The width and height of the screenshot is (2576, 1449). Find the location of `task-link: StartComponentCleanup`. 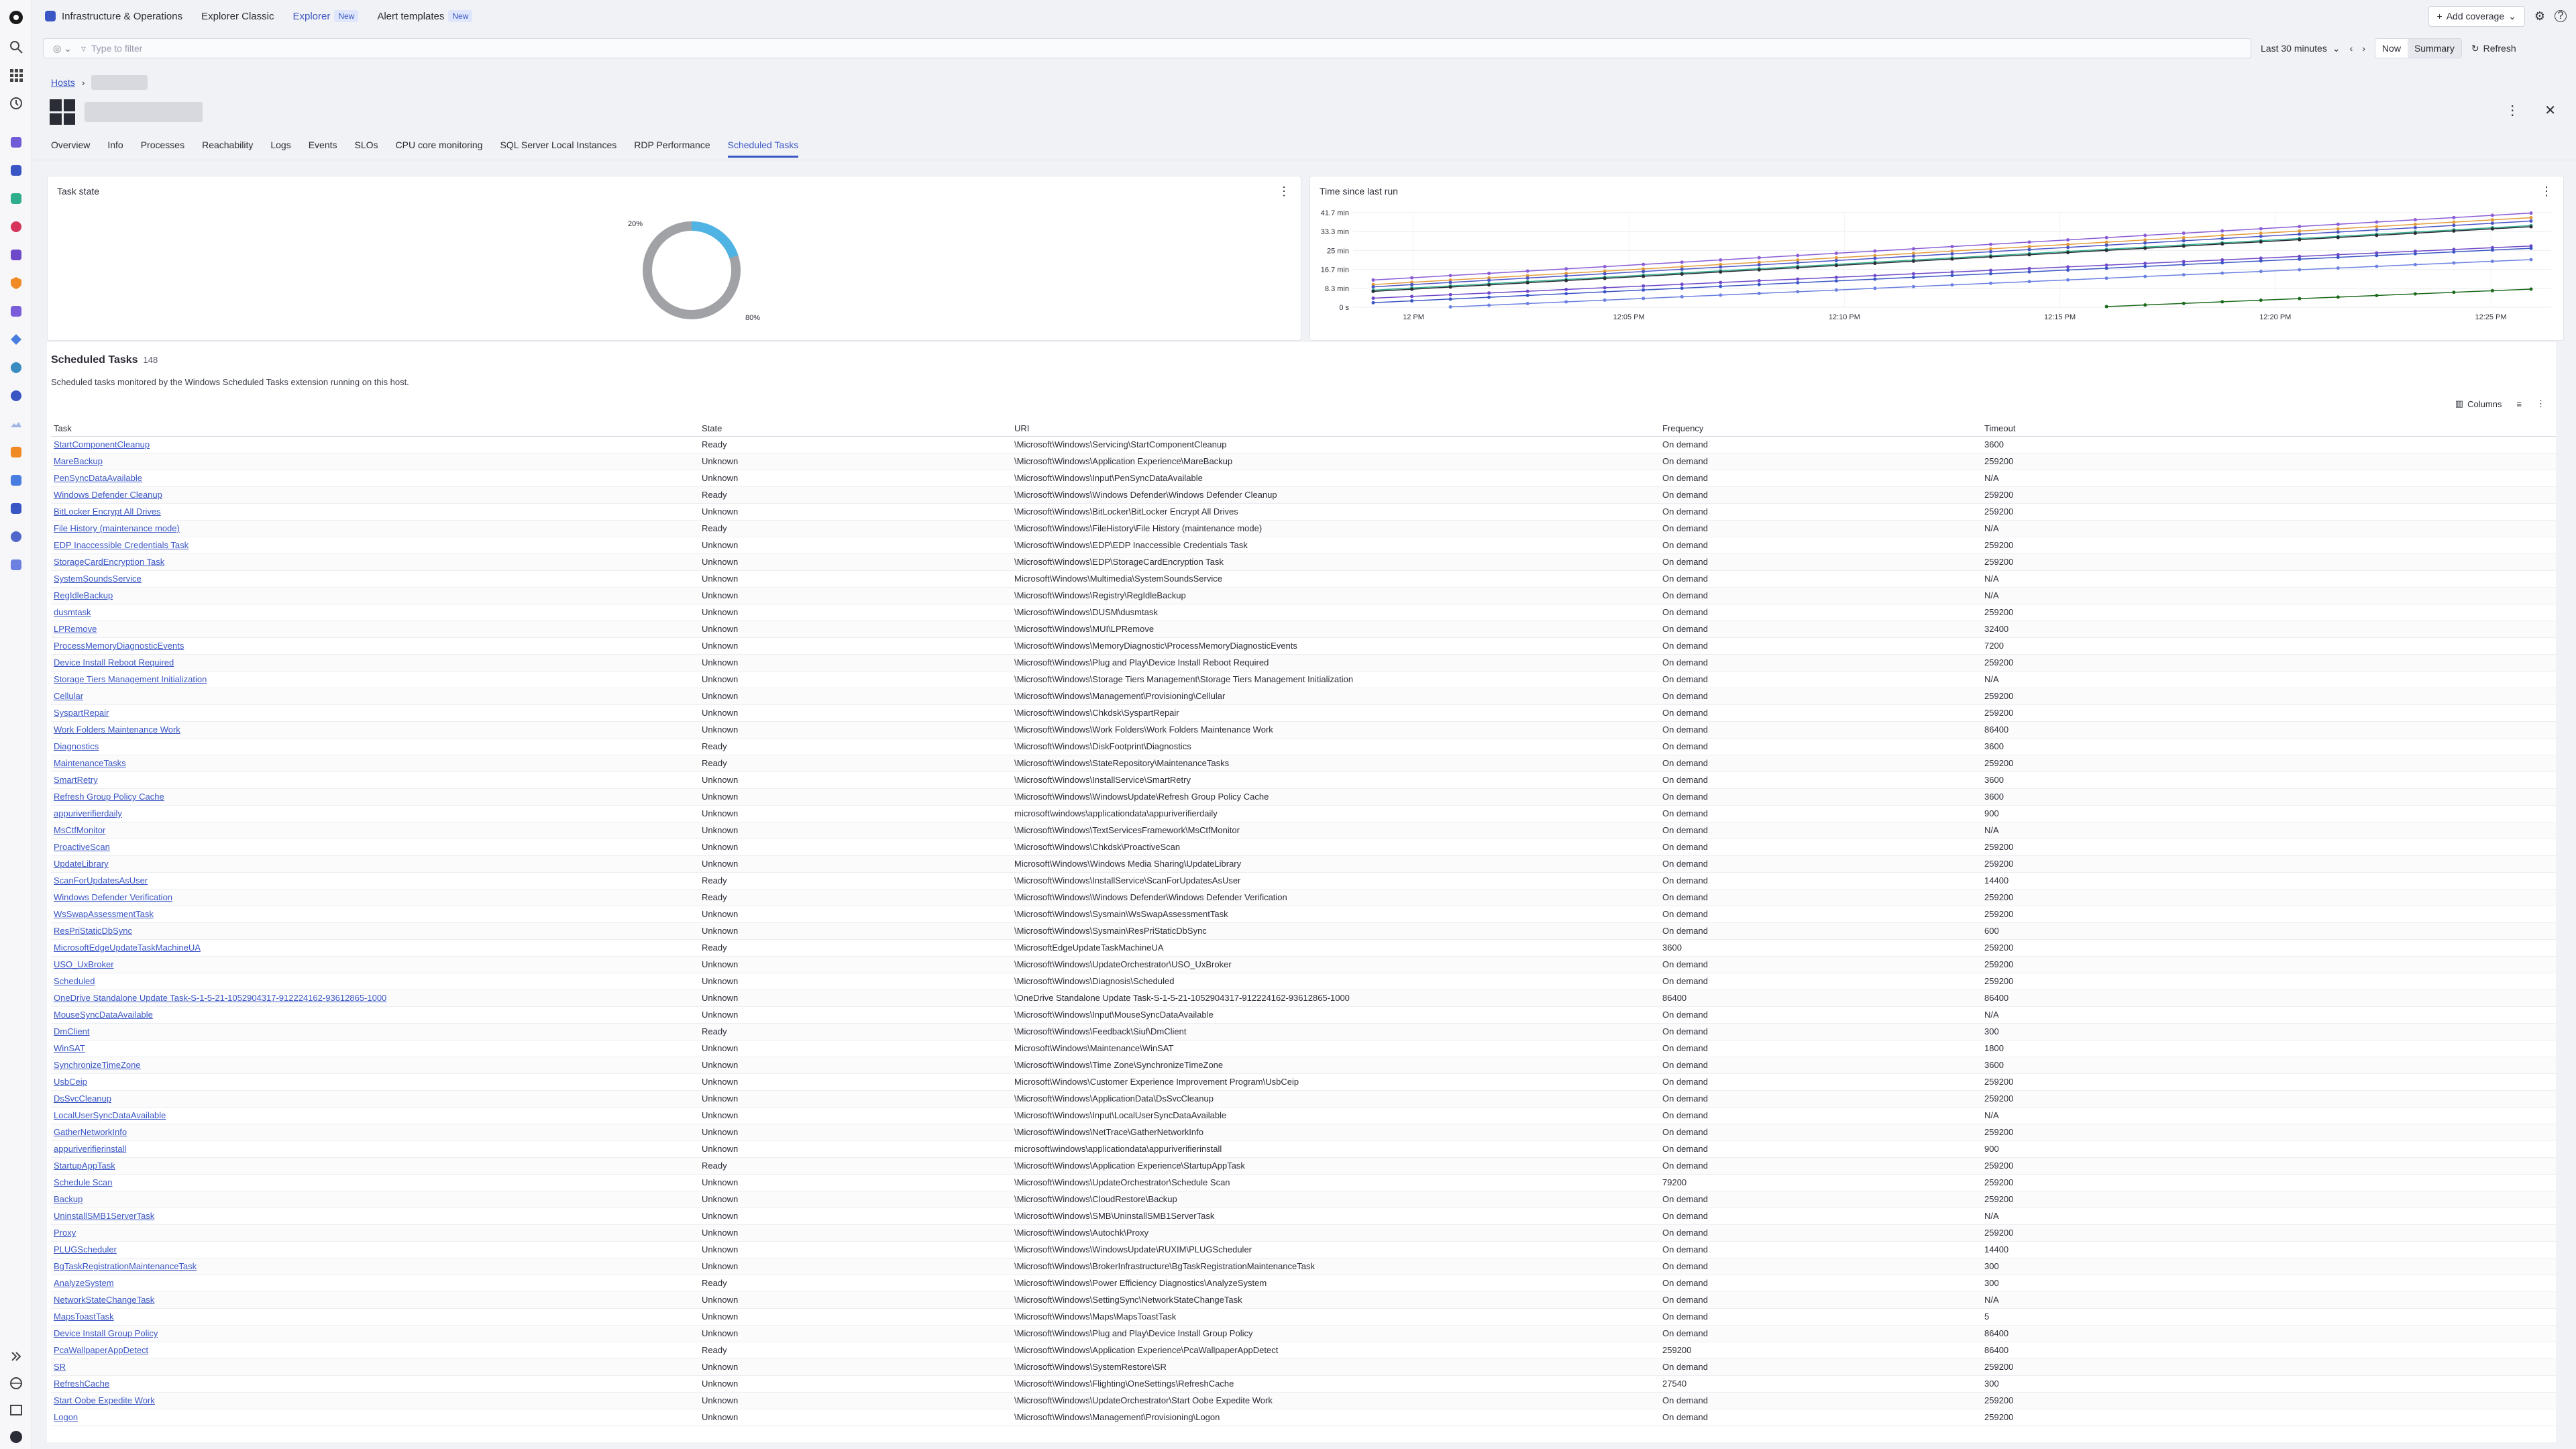

task-link: StartComponentCleanup is located at coordinates (102, 444).